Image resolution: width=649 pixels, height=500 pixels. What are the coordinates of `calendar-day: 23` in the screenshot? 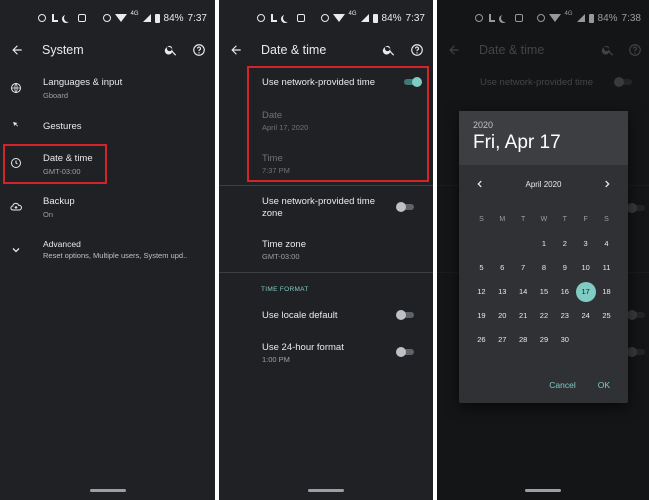 It's located at (564, 316).